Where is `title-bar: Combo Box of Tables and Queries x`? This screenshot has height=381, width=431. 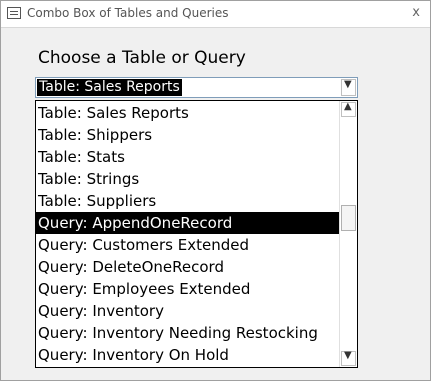
title-bar: Combo Box of Tables and Queries x is located at coordinates (215, 14).